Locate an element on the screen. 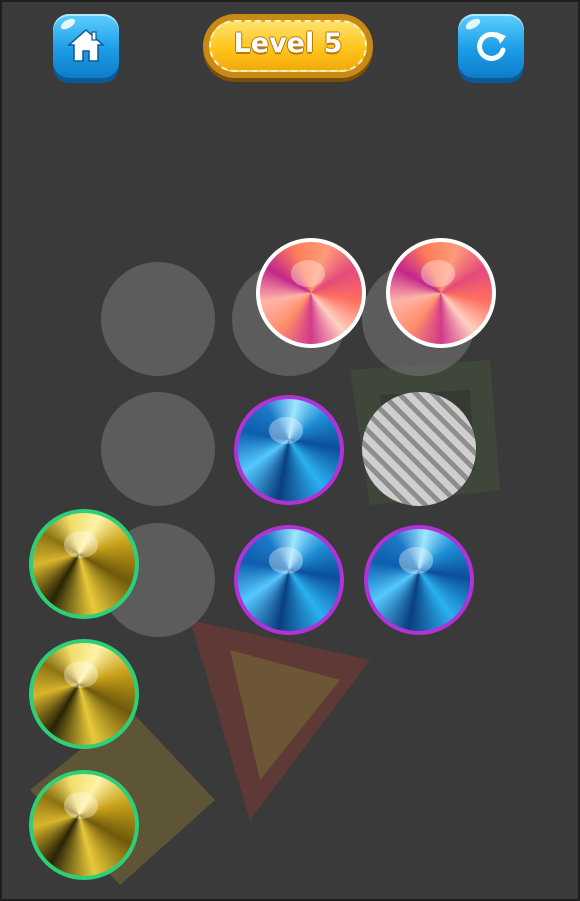 Image resolution: width=580 pixels, height=901 pixels. restart-icon is located at coordinates (491, 46).